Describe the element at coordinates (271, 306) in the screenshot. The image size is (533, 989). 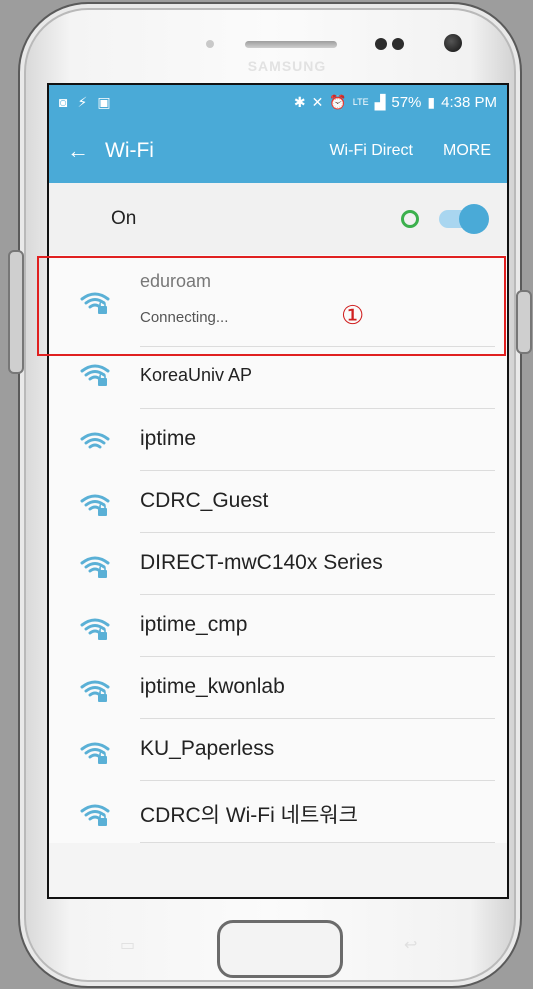
I see `highlight-box` at that location.